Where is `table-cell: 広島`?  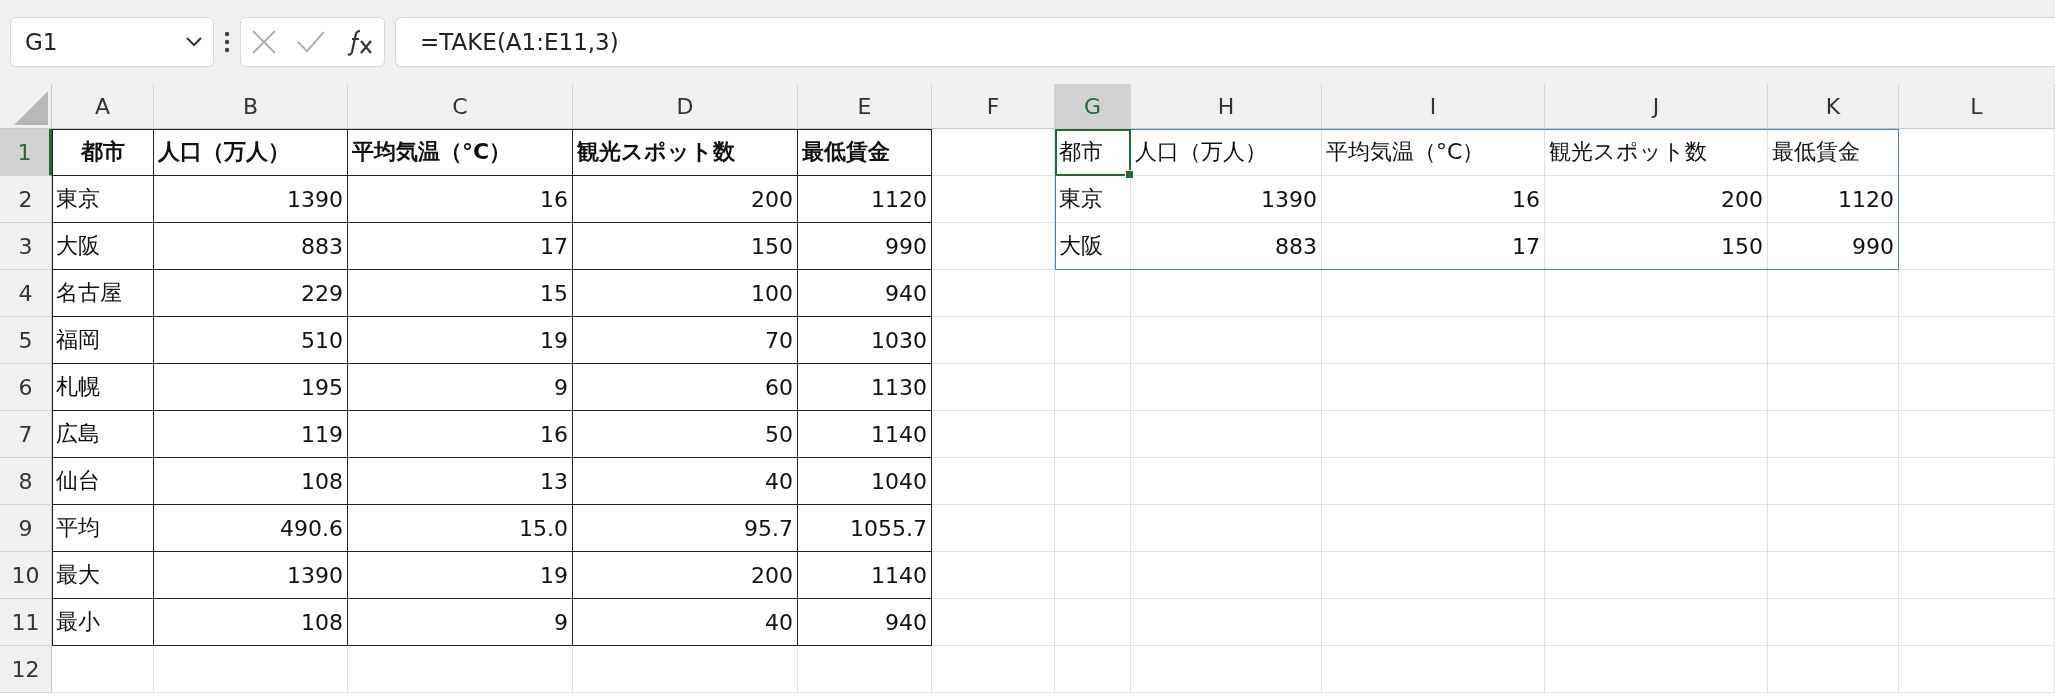 table-cell: 広島 is located at coordinates (103, 434).